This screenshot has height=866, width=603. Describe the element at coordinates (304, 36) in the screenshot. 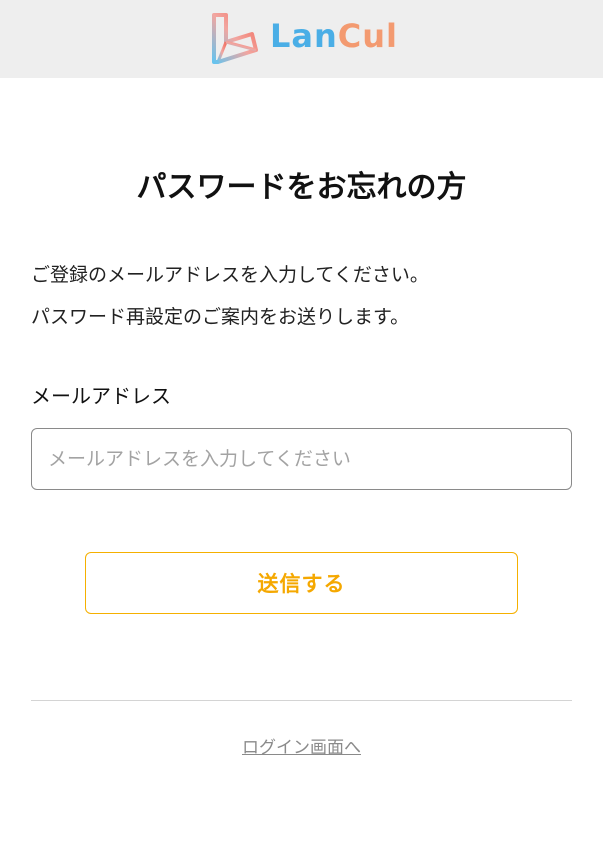

I see `logo-text-lan: Lan` at that location.